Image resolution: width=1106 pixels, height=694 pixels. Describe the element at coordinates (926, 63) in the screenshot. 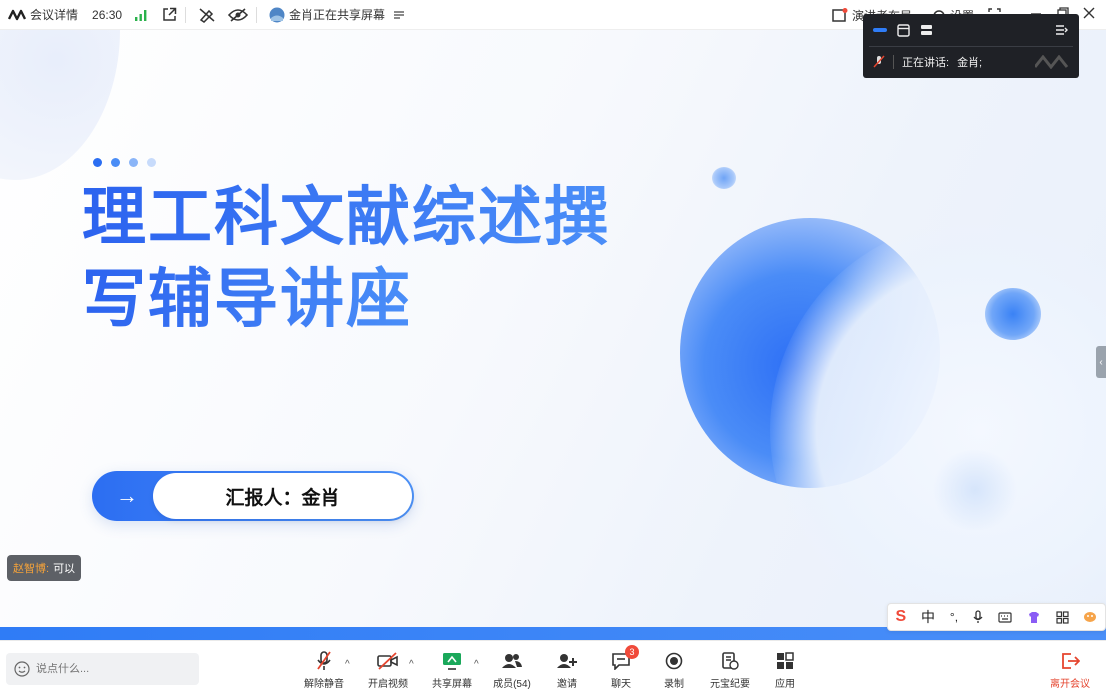

I see `speaking-label: 正在讲话:` at that location.